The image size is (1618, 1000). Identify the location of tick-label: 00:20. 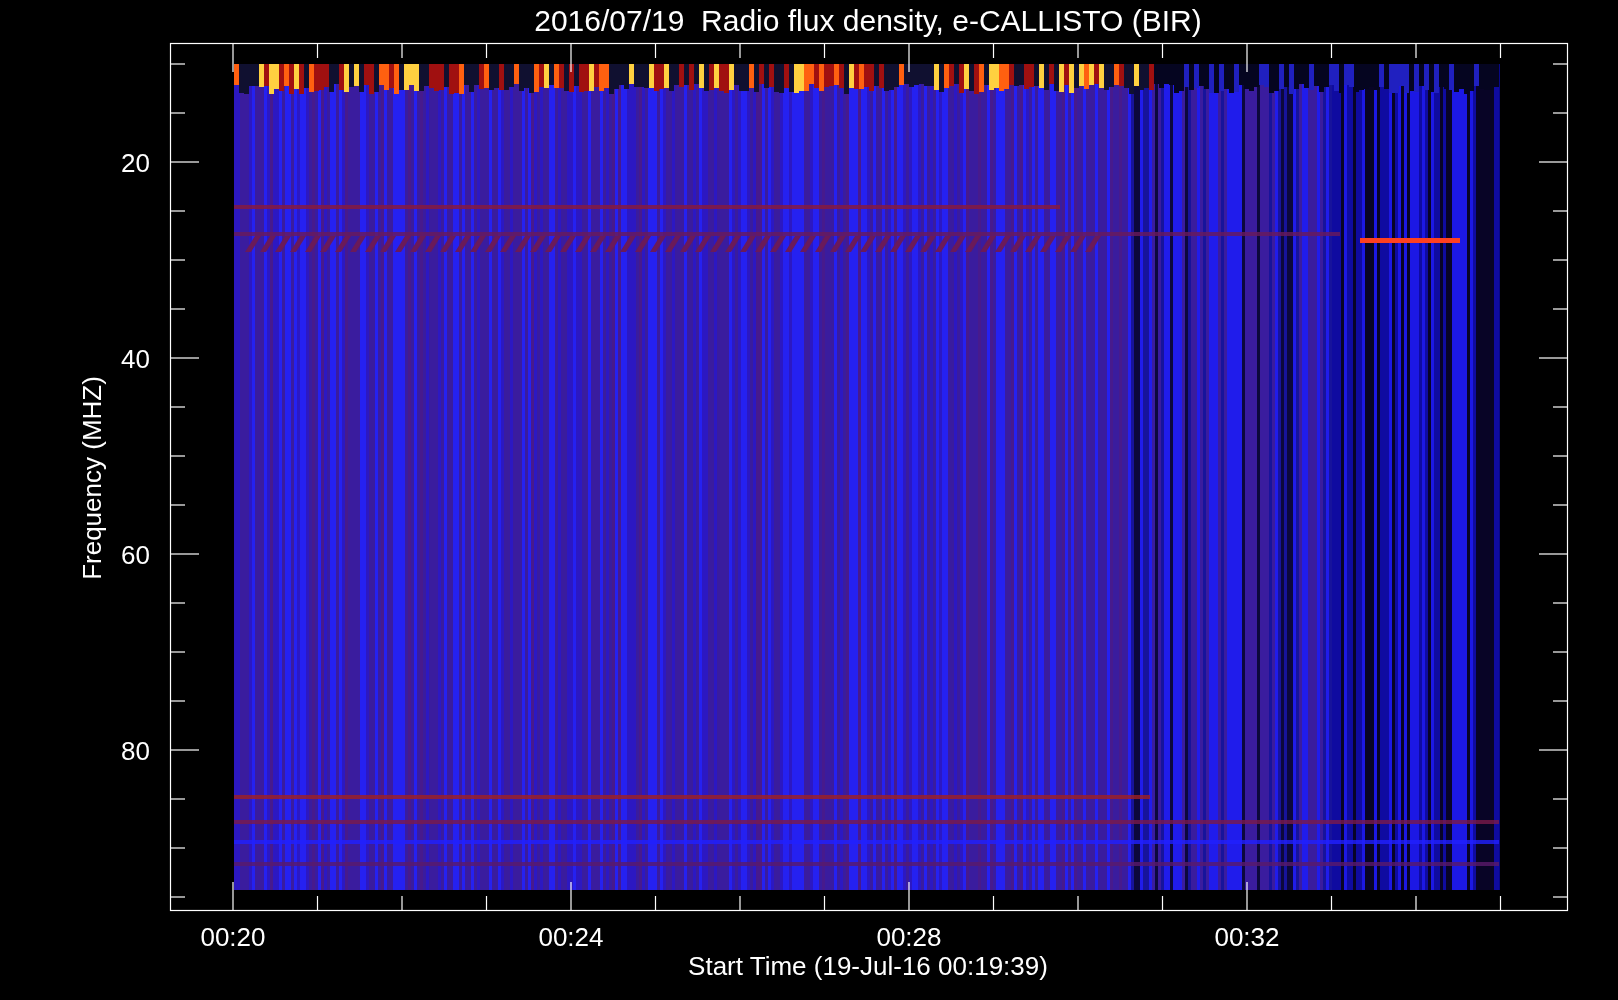
(233, 937).